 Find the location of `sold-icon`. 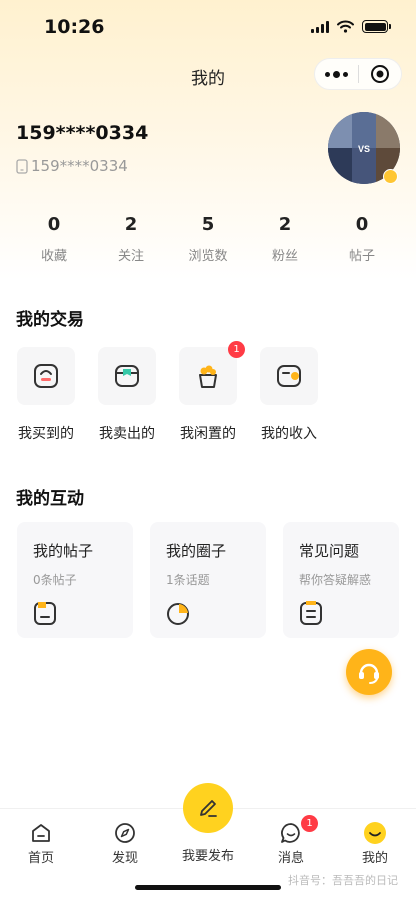

sold-icon is located at coordinates (127, 376).